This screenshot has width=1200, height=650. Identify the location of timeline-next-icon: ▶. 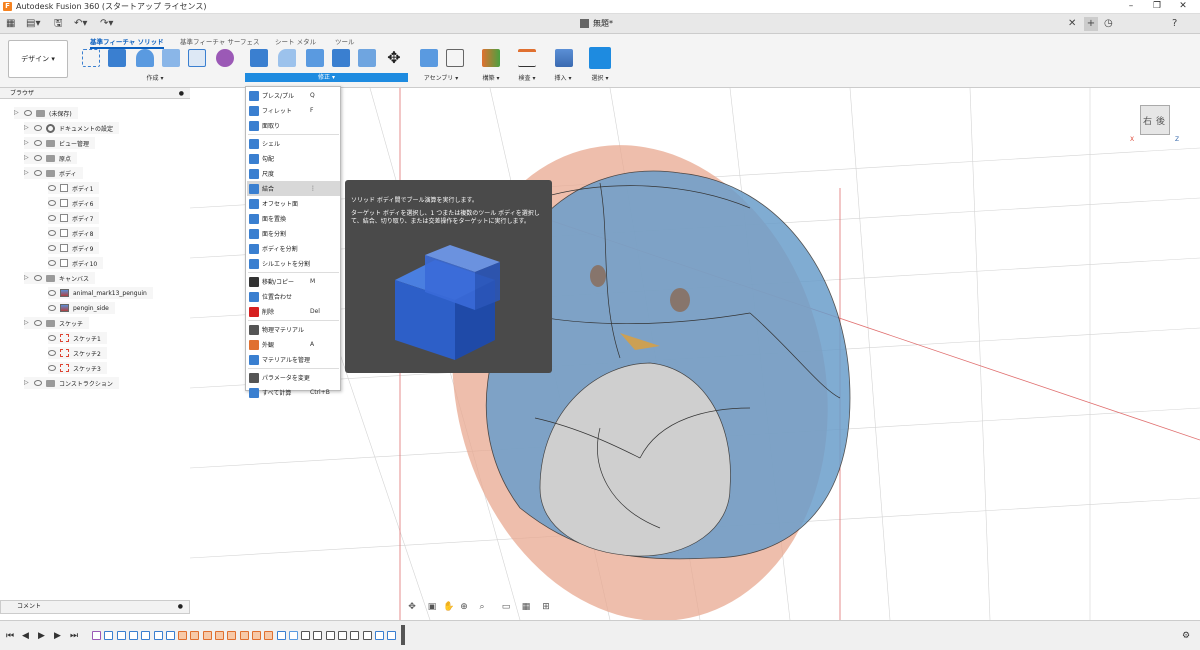
(57, 636).